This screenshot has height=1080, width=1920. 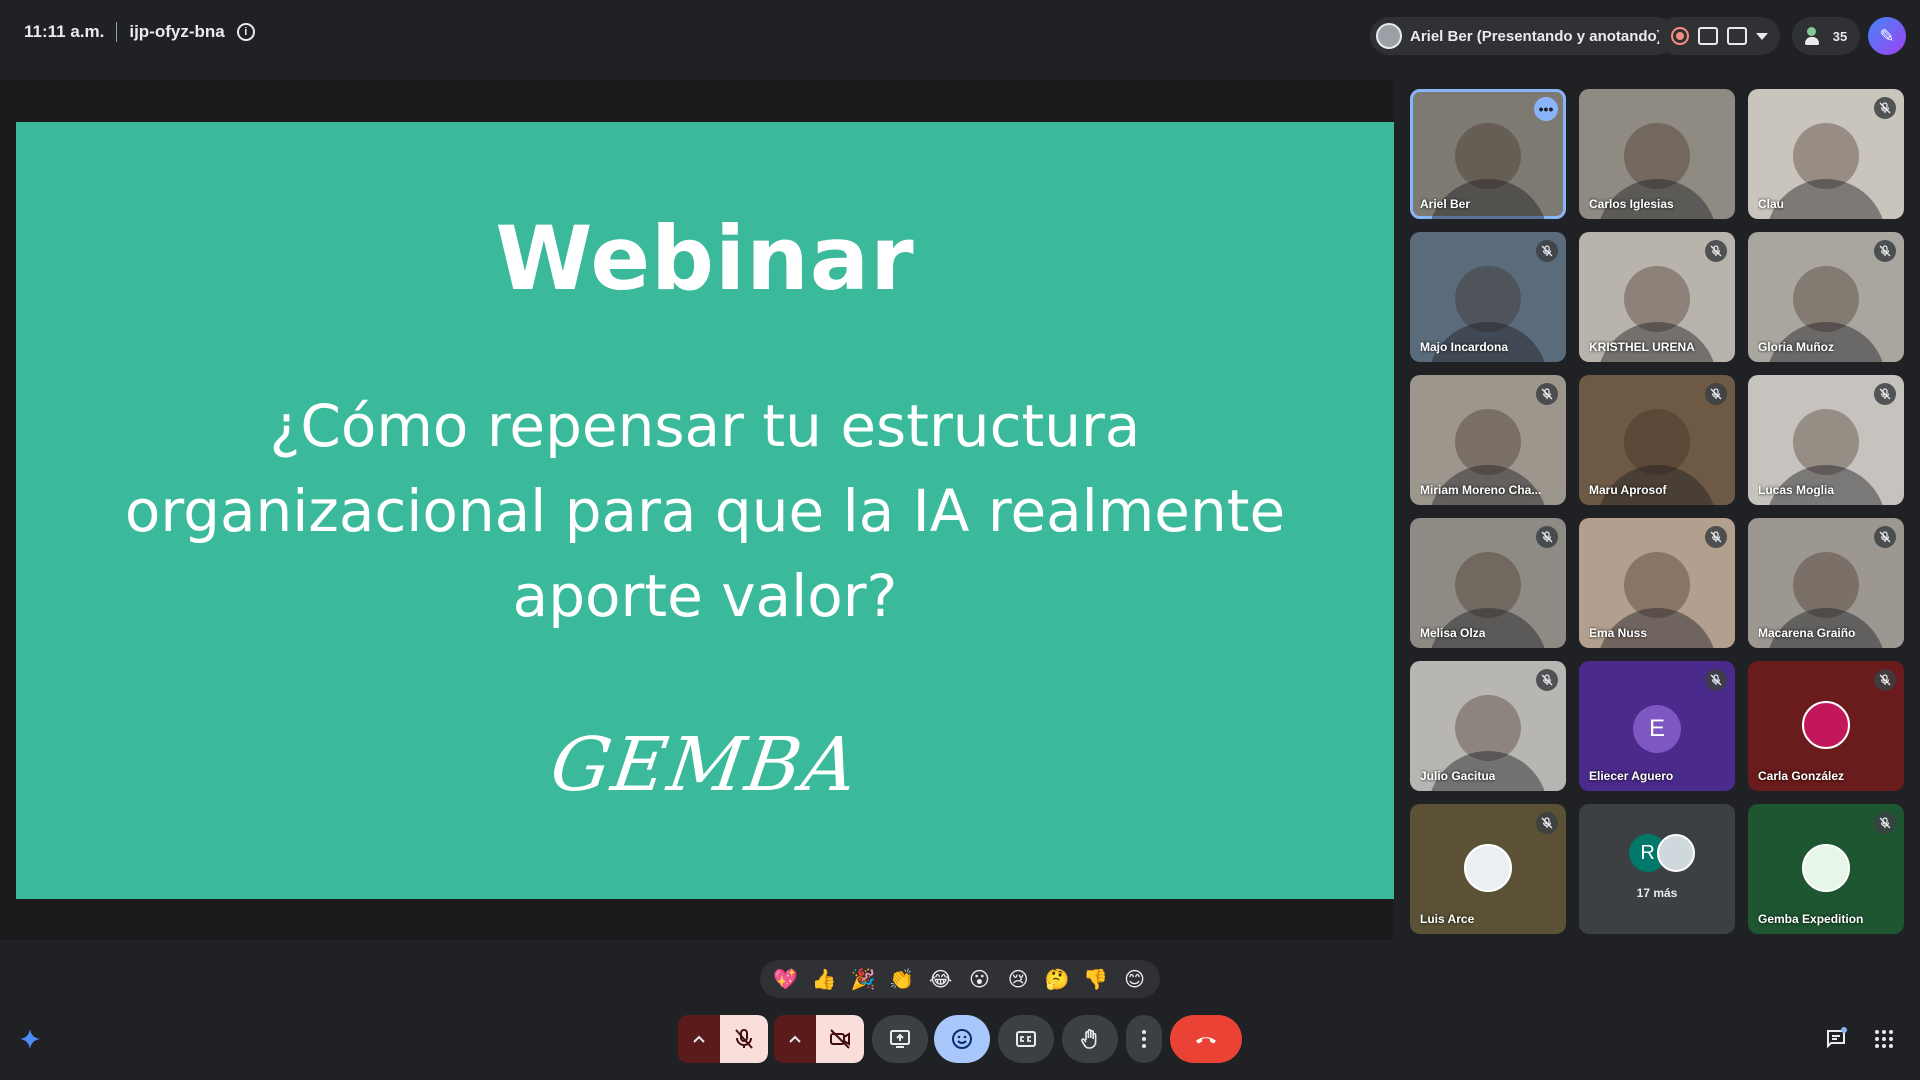 What do you see at coordinates (785, 979) in the screenshot?
I see `reaction-emoji: 💖` at bounding box center [785, 979].